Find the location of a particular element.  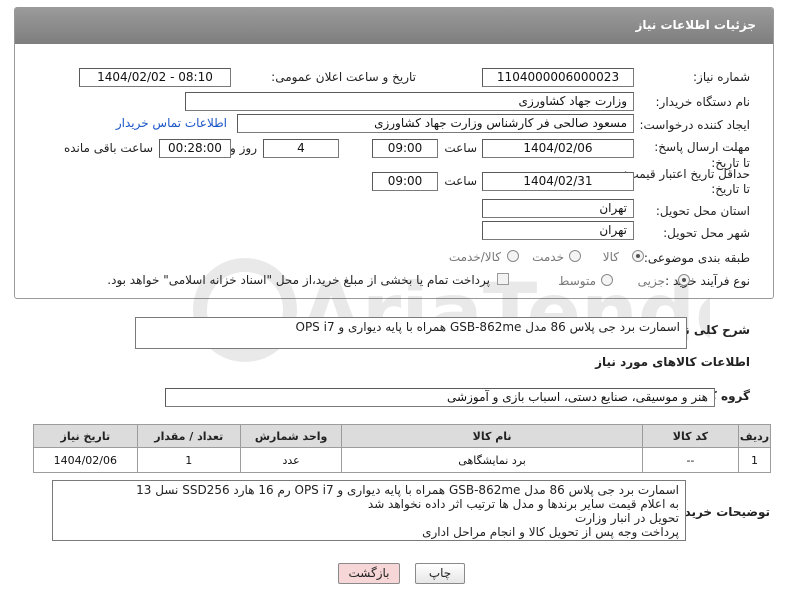

days-word: روز و is located at coordinates (243, 148).